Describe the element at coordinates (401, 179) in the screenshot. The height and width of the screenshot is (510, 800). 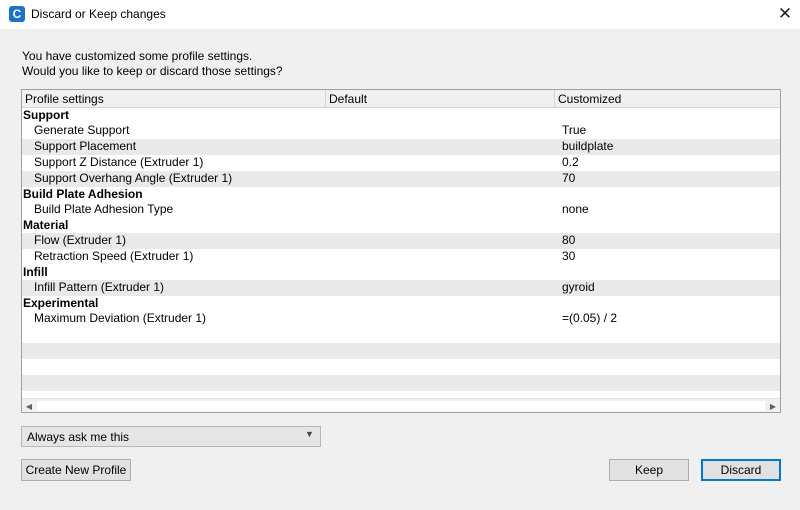
I see `table-row: Support Overhang Angle (Extruder 1) 50 70` at that location.